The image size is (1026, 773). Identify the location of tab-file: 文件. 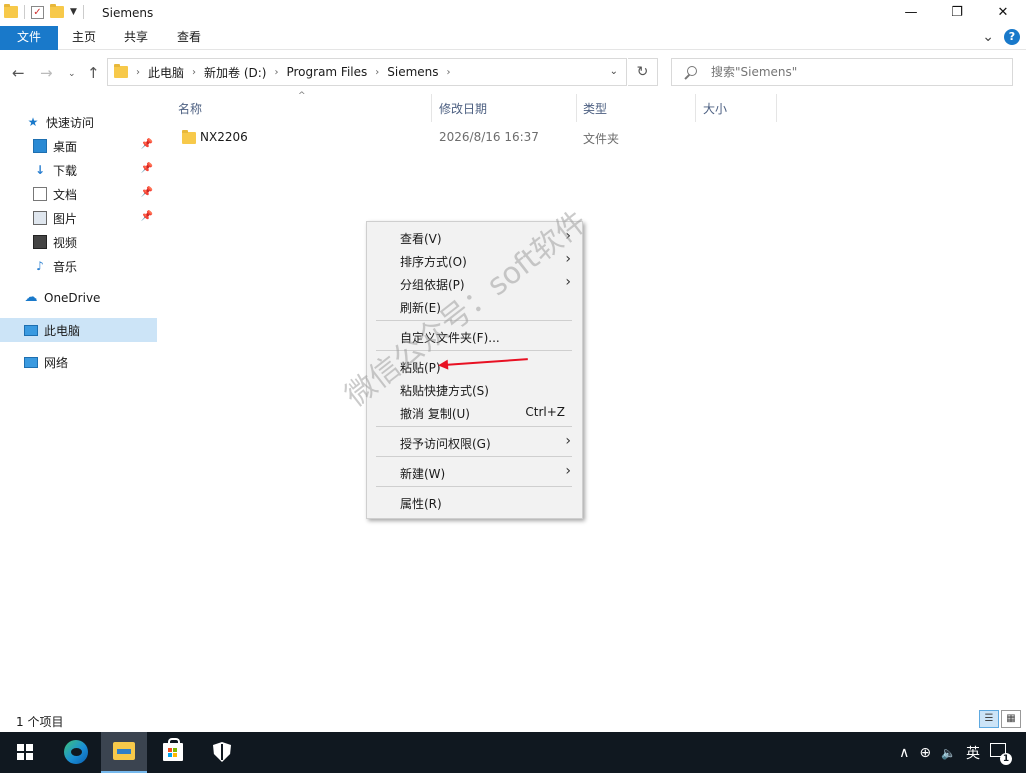
(29, 38).